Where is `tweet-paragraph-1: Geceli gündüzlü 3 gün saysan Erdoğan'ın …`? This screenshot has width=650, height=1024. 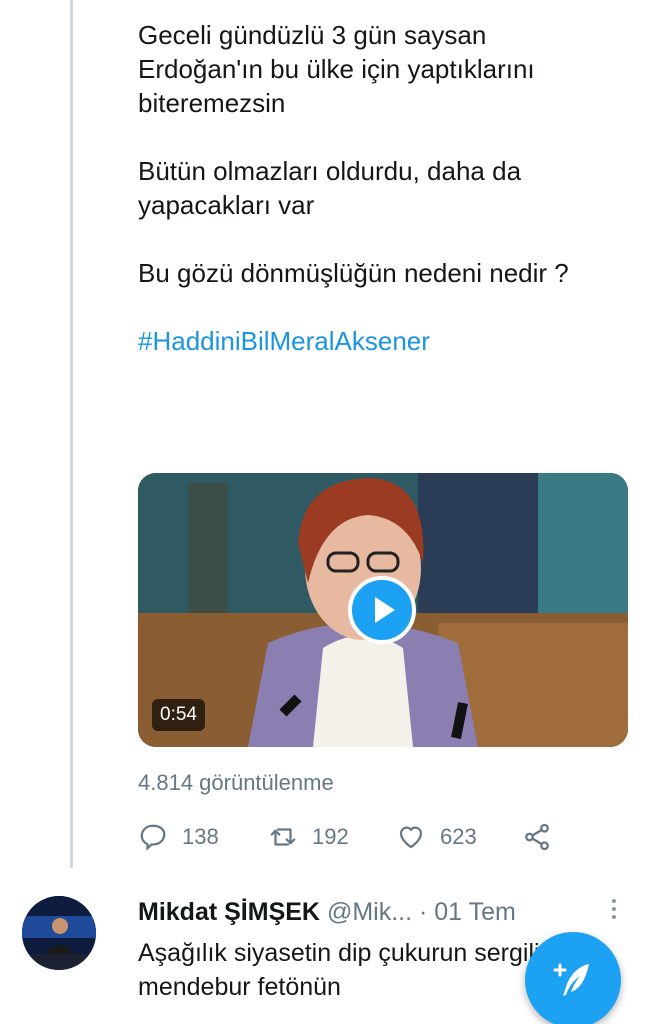 tweet-paragraph-1: Geceli gündüzlü 3 gün saysan Erdoğan'ın … is located at coordinates (336, 69).